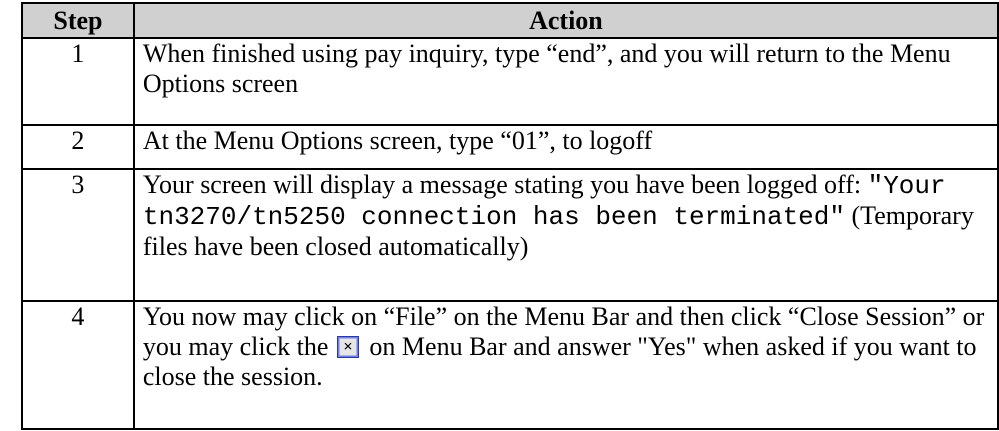 This screenshot has width=999, height=431. I want to click on close-x-icon, so click(347, 346).